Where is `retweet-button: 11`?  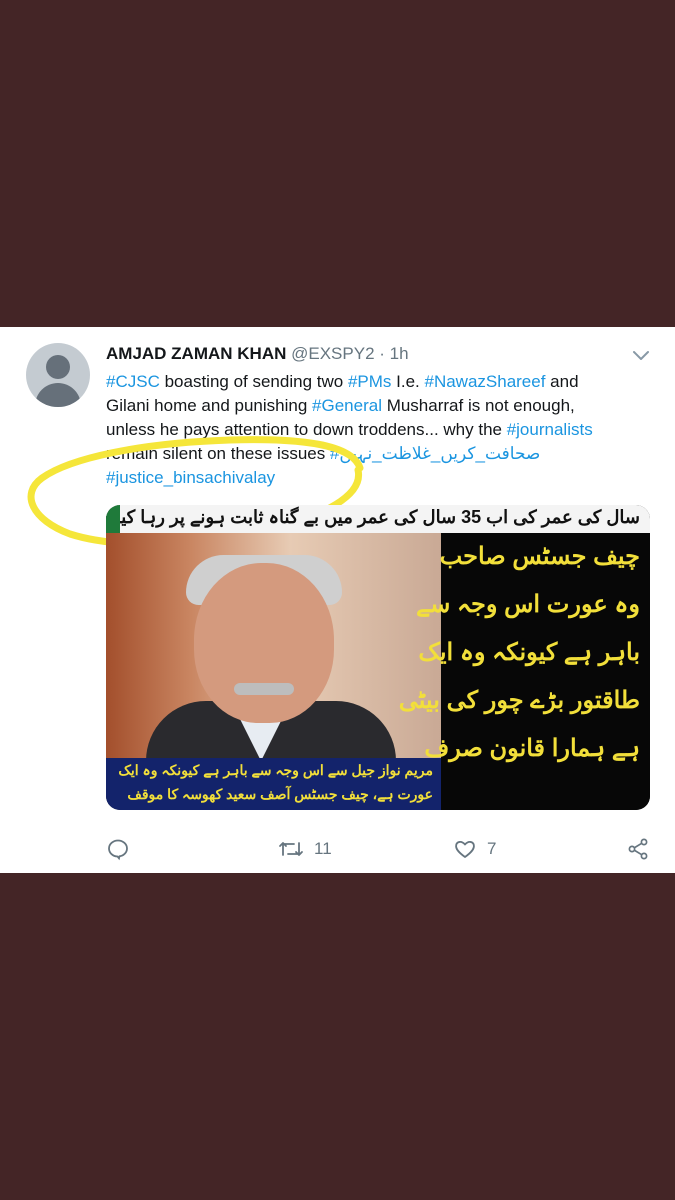 retweet-button: 11 is located at coordinates (305, 849).